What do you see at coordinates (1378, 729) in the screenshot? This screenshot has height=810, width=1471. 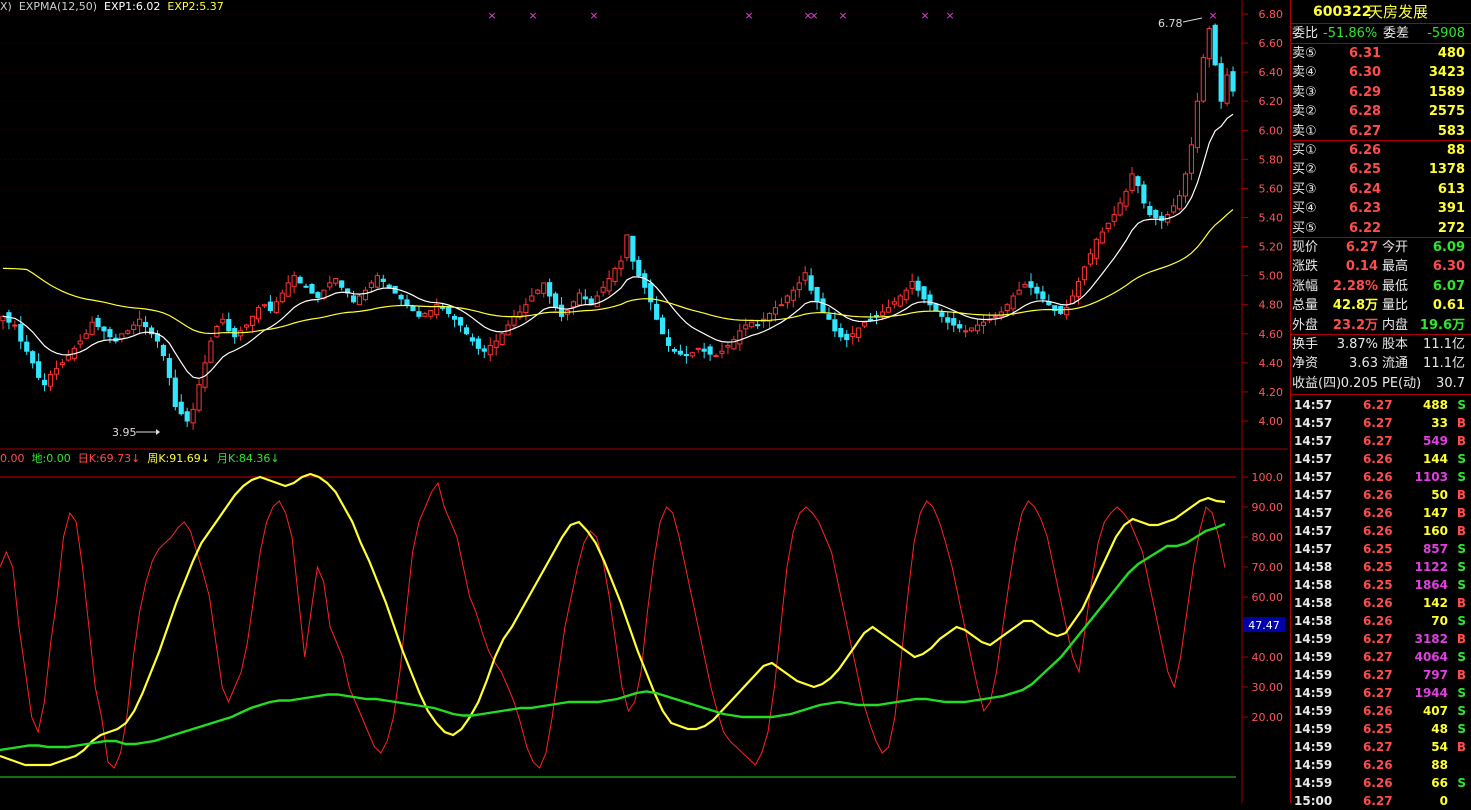 I see `tick-price: 6.25` at bounding box center [1378, 729].